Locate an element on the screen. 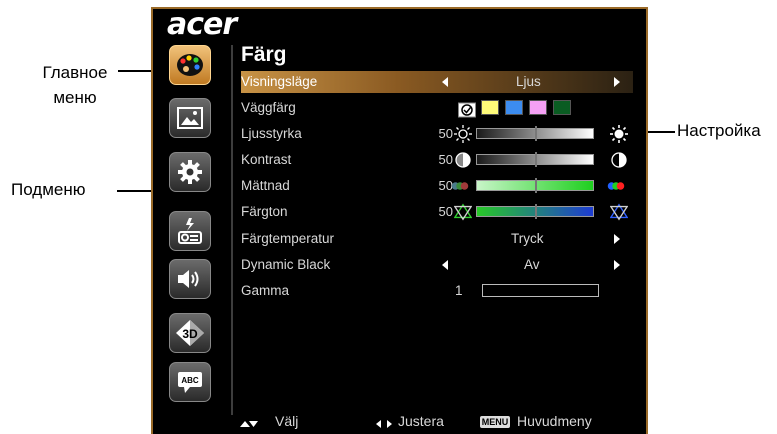  footer-adjust-label: Justera is located at coordinates (421, 421).